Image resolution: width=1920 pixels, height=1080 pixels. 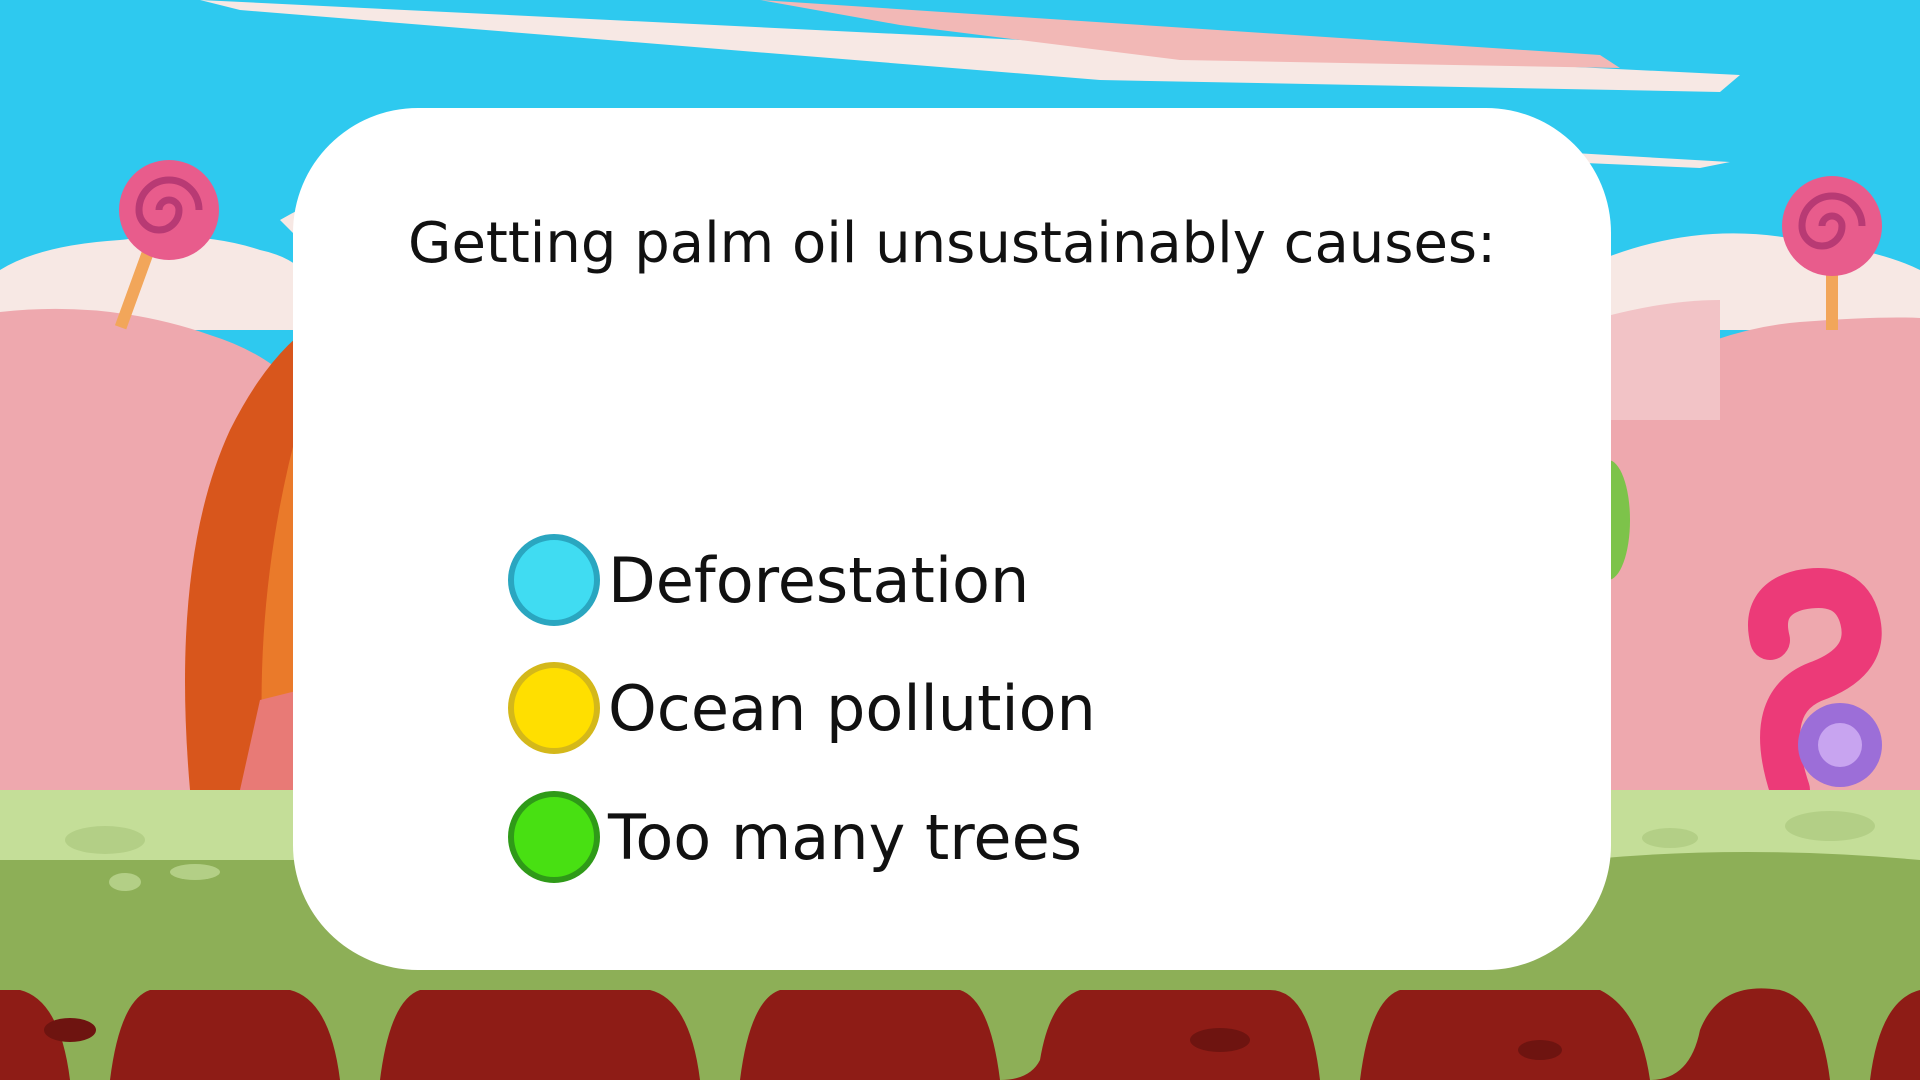 I want to click on cyan-circle-icon, so click(x=554, y=580).